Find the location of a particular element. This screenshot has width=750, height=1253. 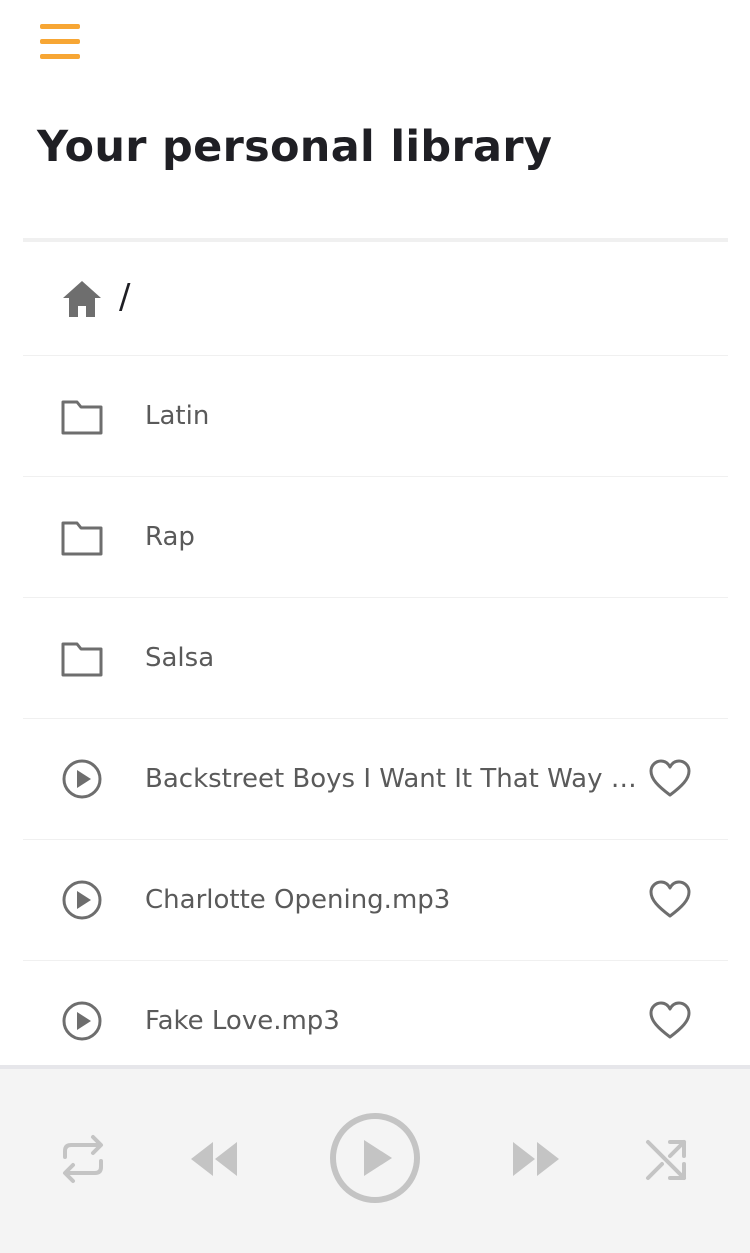

track-name: Charlotte Opening.mp3 is located at coordinates (298, 900).